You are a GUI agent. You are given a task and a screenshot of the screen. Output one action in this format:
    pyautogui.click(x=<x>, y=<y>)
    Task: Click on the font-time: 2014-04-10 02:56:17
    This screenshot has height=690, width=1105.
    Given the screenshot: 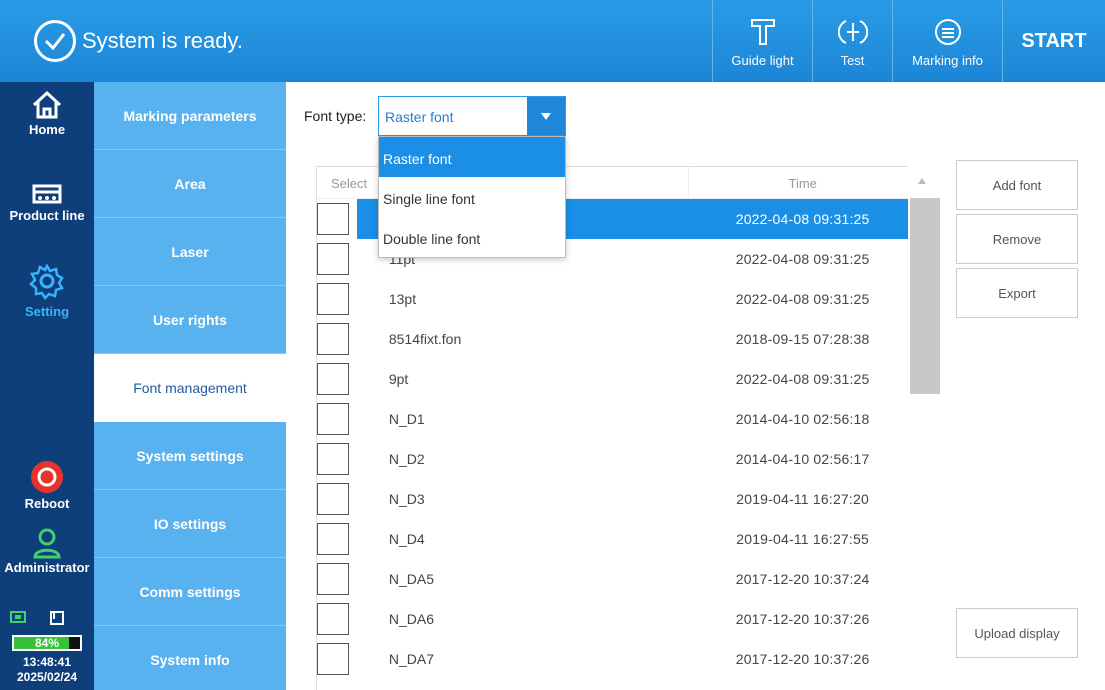 What is the action you would take?
    pyautogui.click(x=802, y=459)
    